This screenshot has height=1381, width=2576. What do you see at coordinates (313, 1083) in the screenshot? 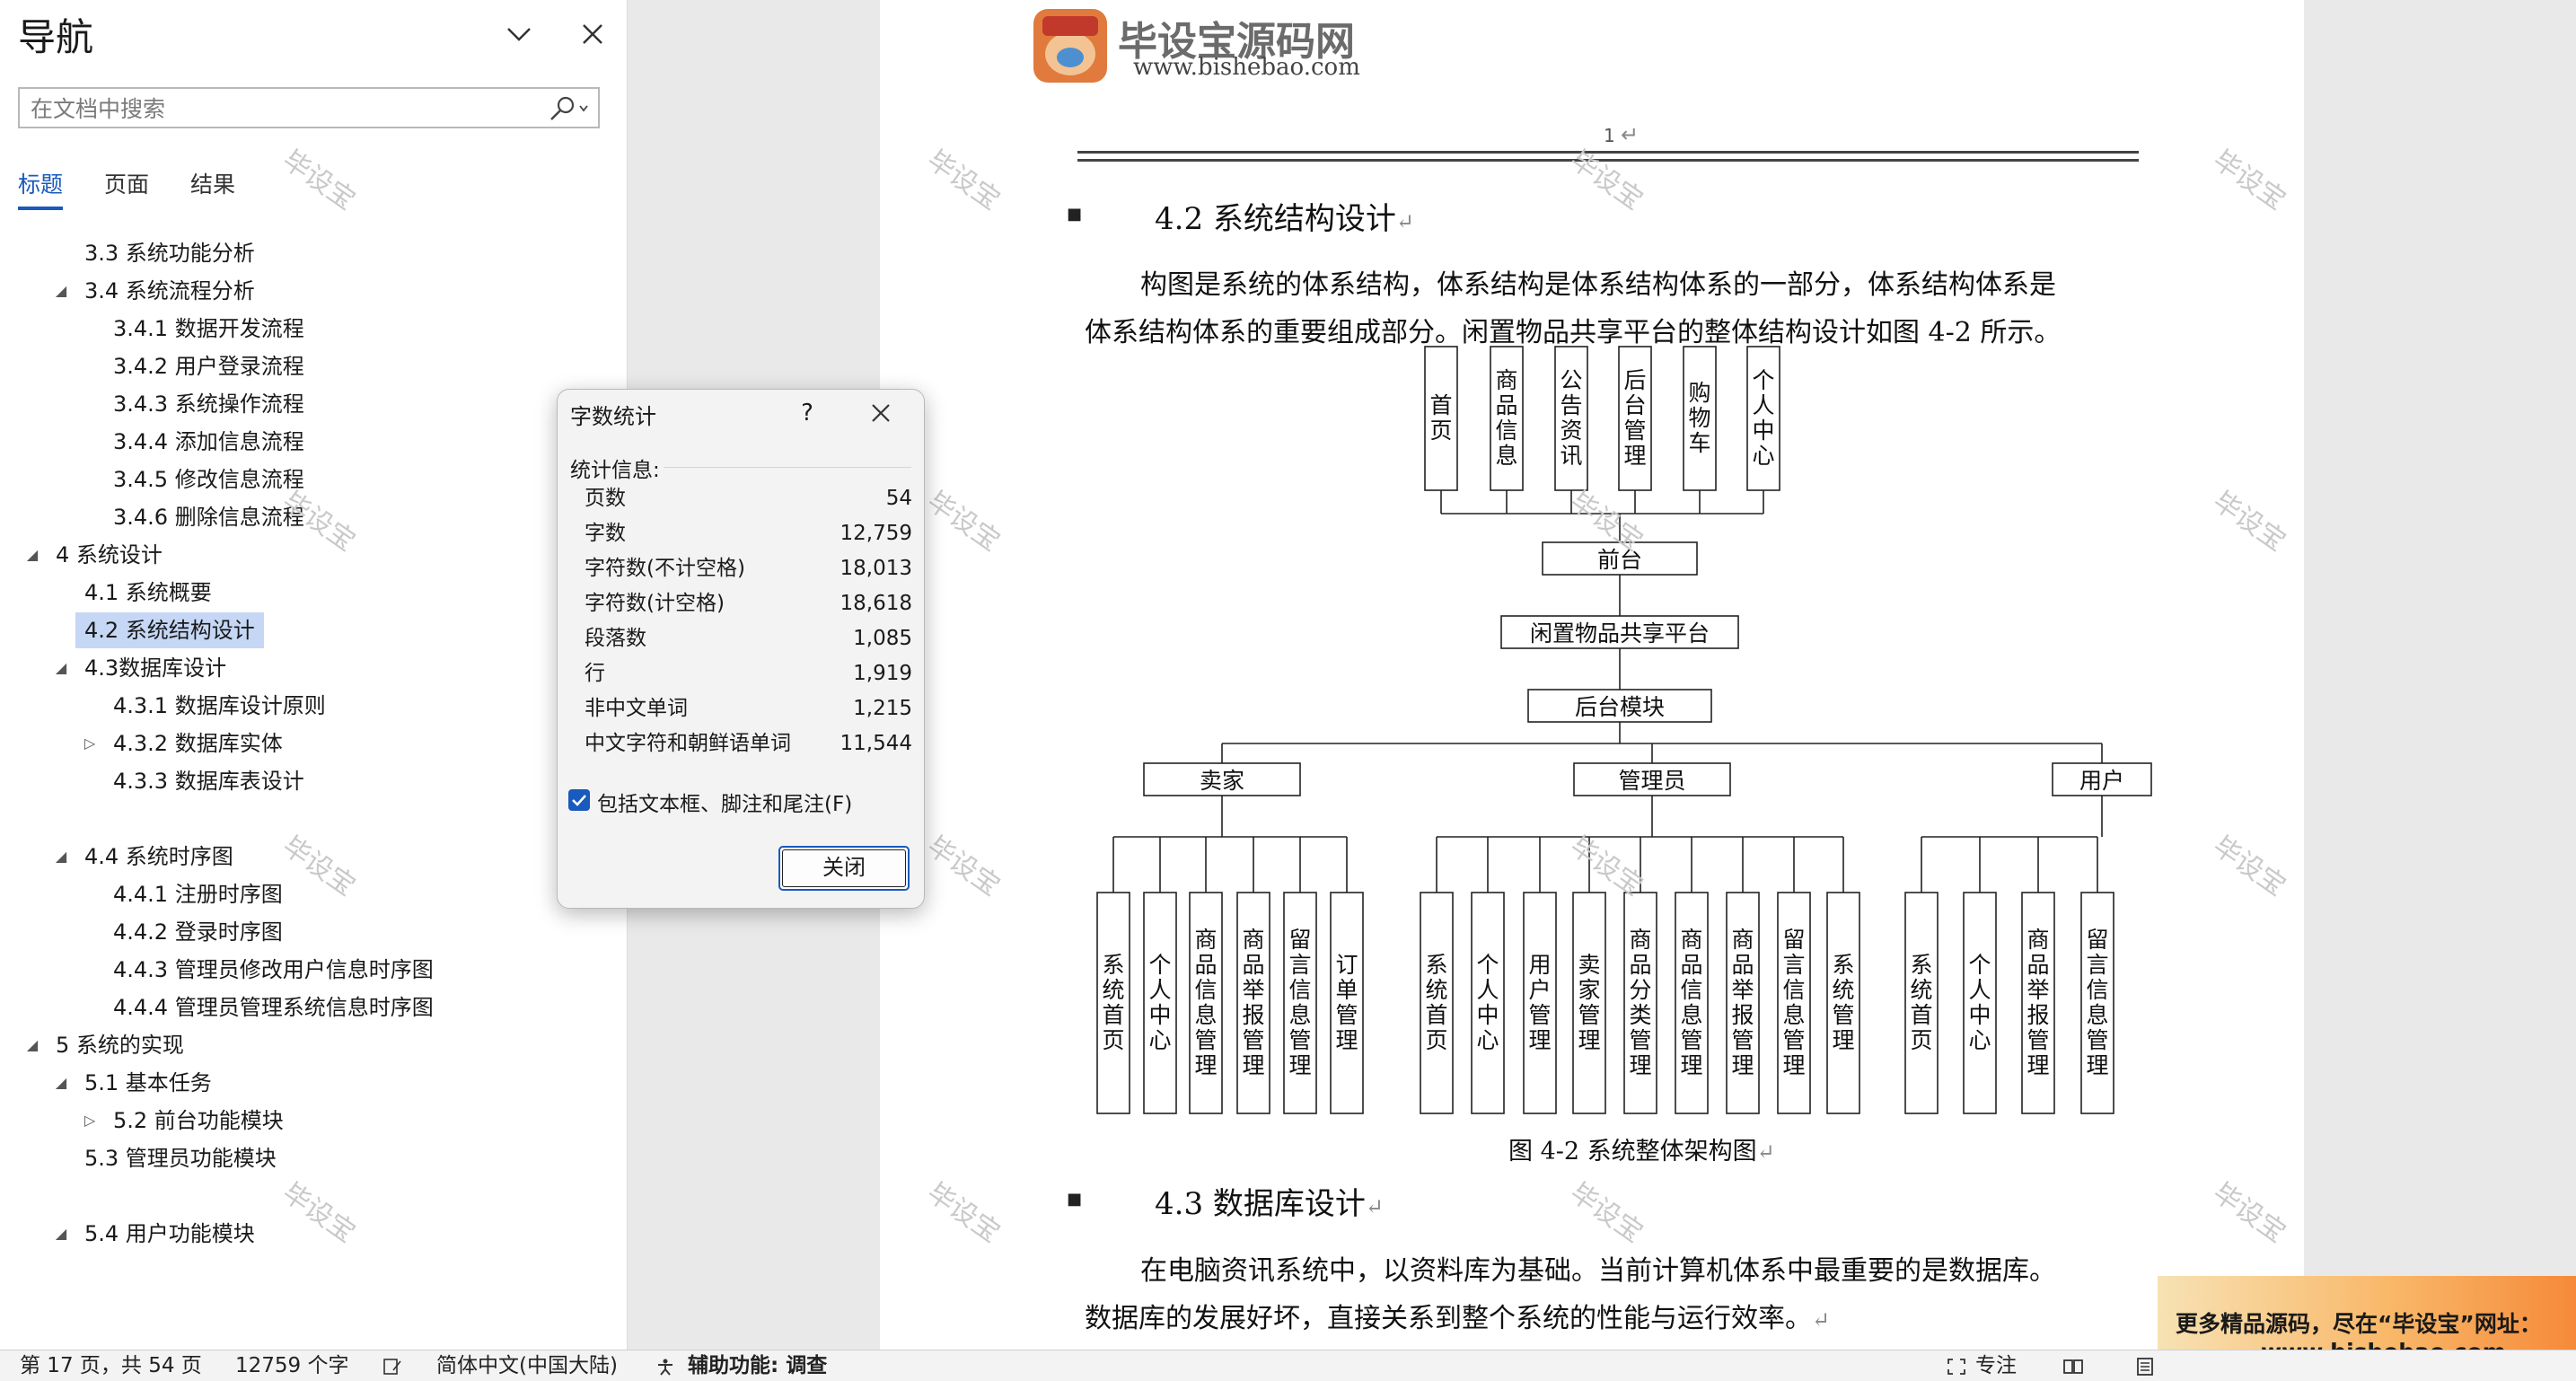
I see `outline-item: ◢ 5.1 基本任务` at bounding box center [313, 1083].